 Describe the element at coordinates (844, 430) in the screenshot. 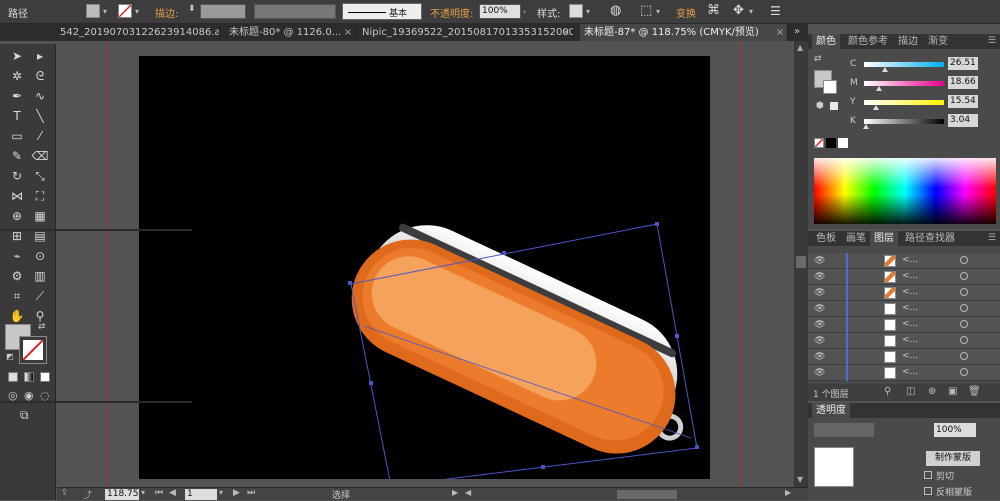

I see `blend-mode-select` at that location.